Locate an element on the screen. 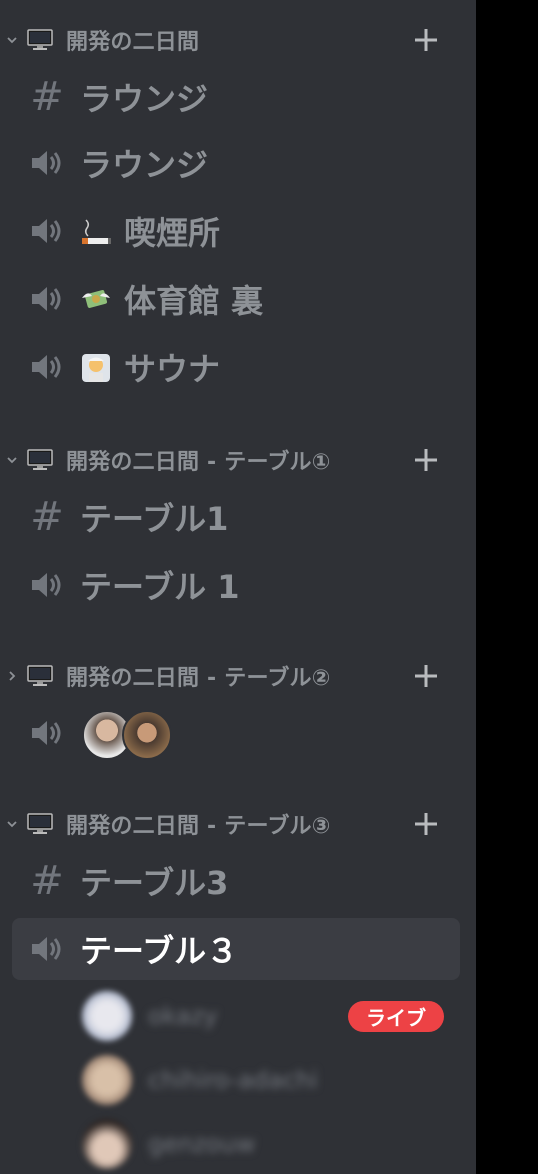 This screenshot has width=538, height=1174. channel-voice-smoking: 喫煙所 is located at coordinates (236, 231).